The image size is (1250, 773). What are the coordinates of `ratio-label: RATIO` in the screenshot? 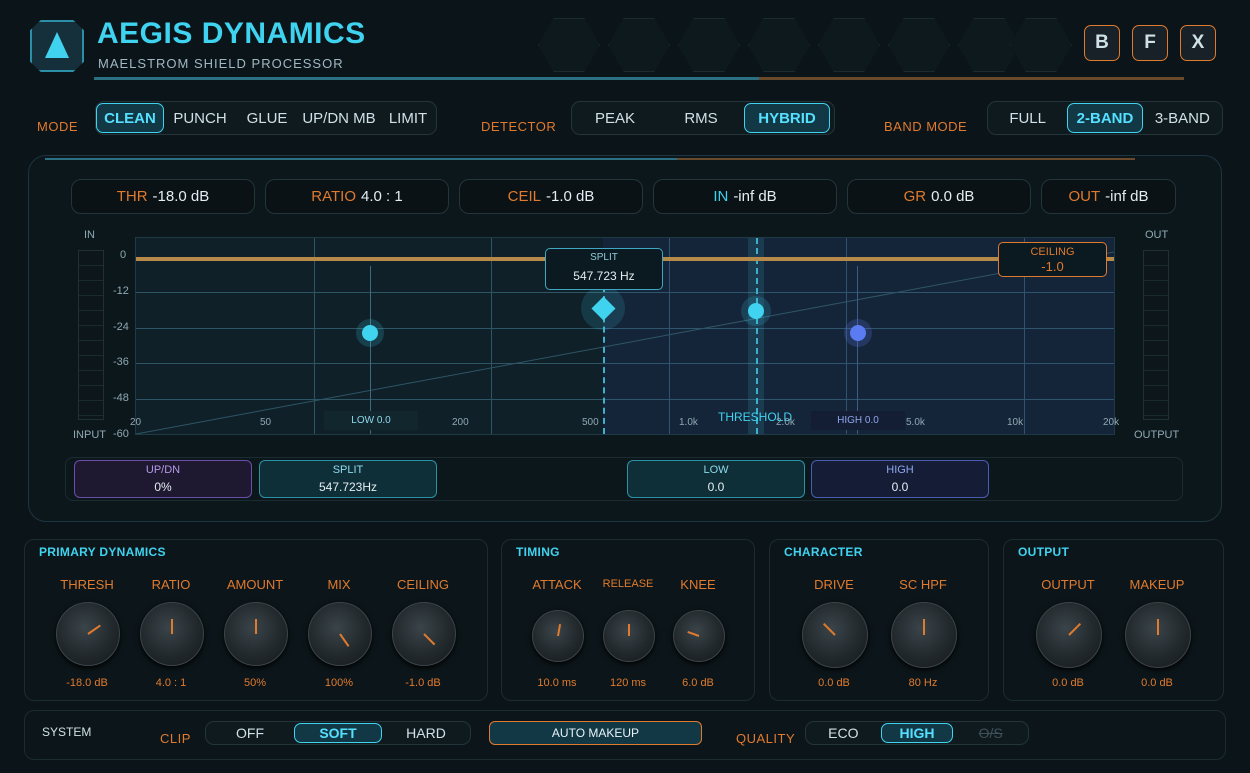 It's located at (171, 584).